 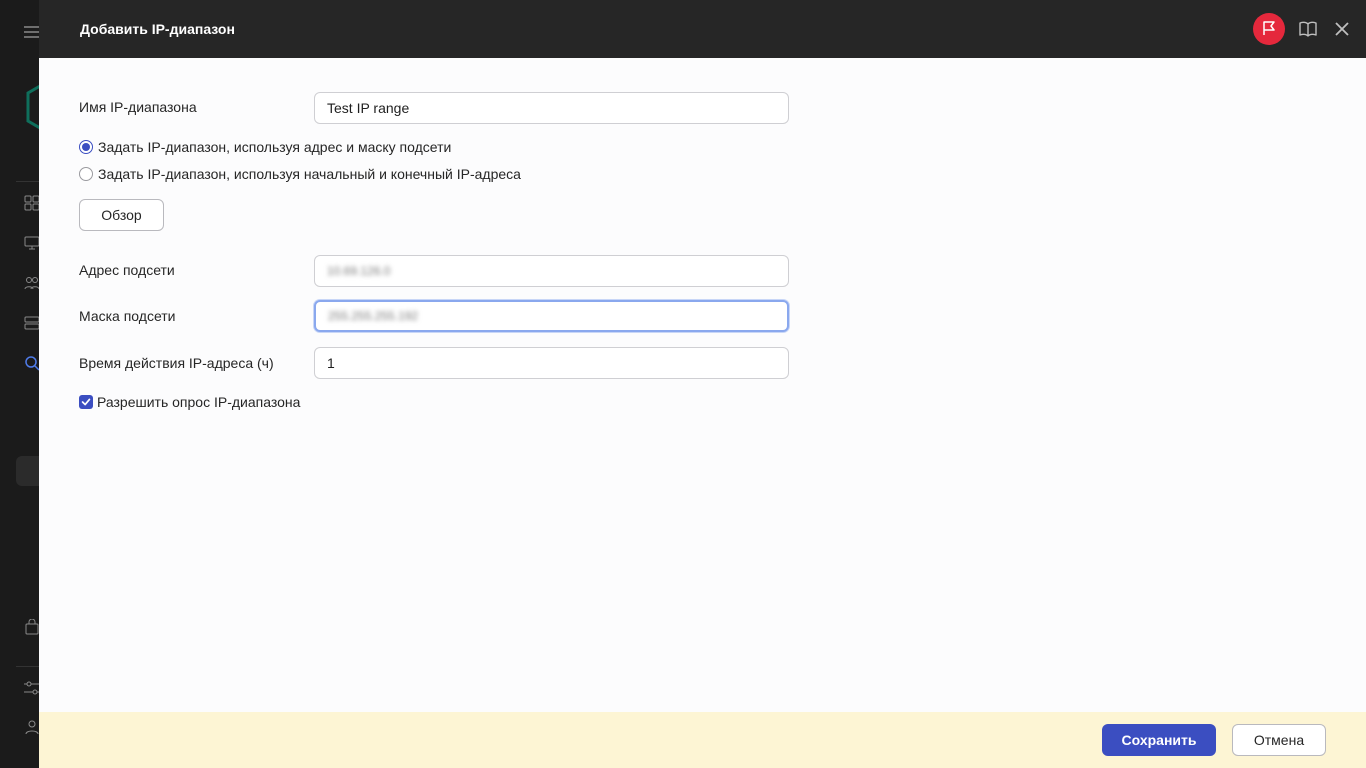 What do you see at coordinates (127, 316) in the screenshot?
I see `subnet-mask-label: Маска подсети` at bounding box center [127, 316].